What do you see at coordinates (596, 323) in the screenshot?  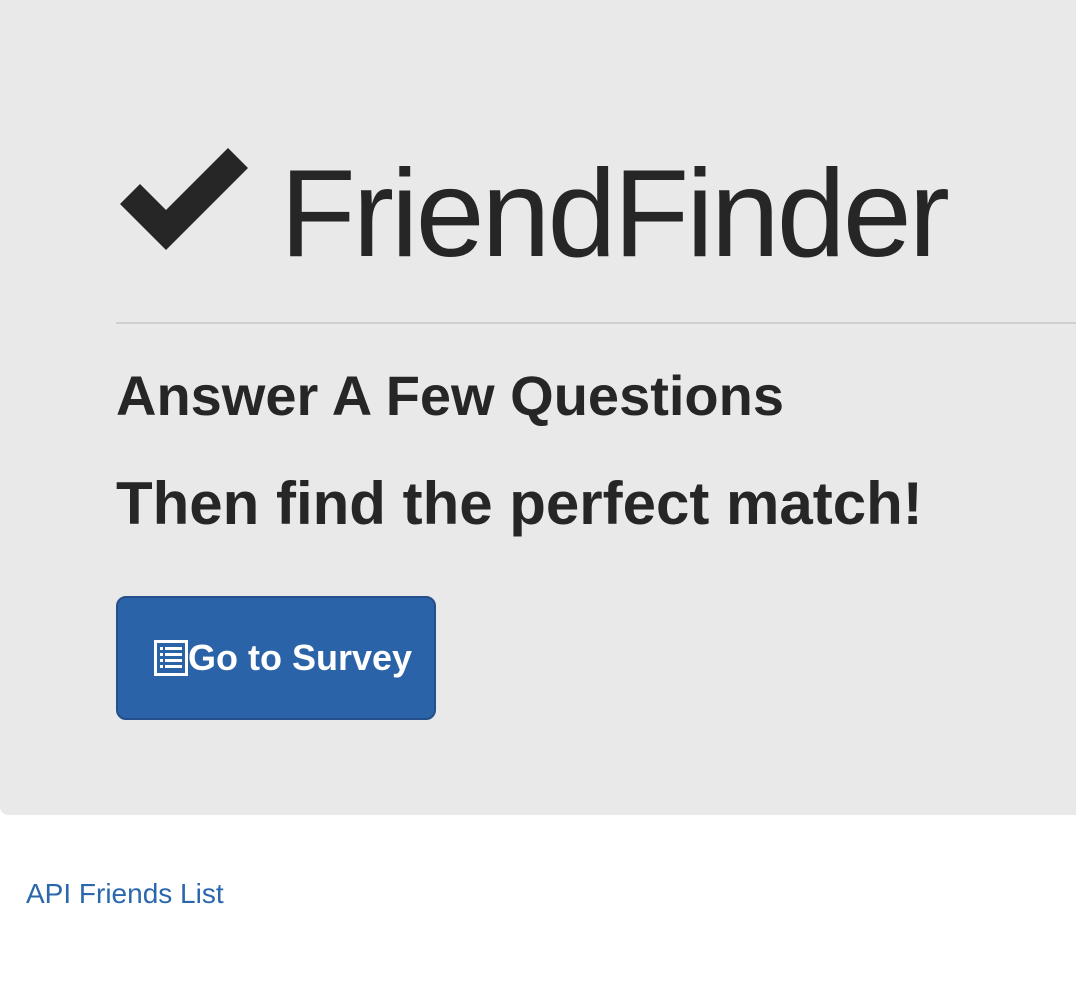 I see `divider` at bounding box center [596, 323].